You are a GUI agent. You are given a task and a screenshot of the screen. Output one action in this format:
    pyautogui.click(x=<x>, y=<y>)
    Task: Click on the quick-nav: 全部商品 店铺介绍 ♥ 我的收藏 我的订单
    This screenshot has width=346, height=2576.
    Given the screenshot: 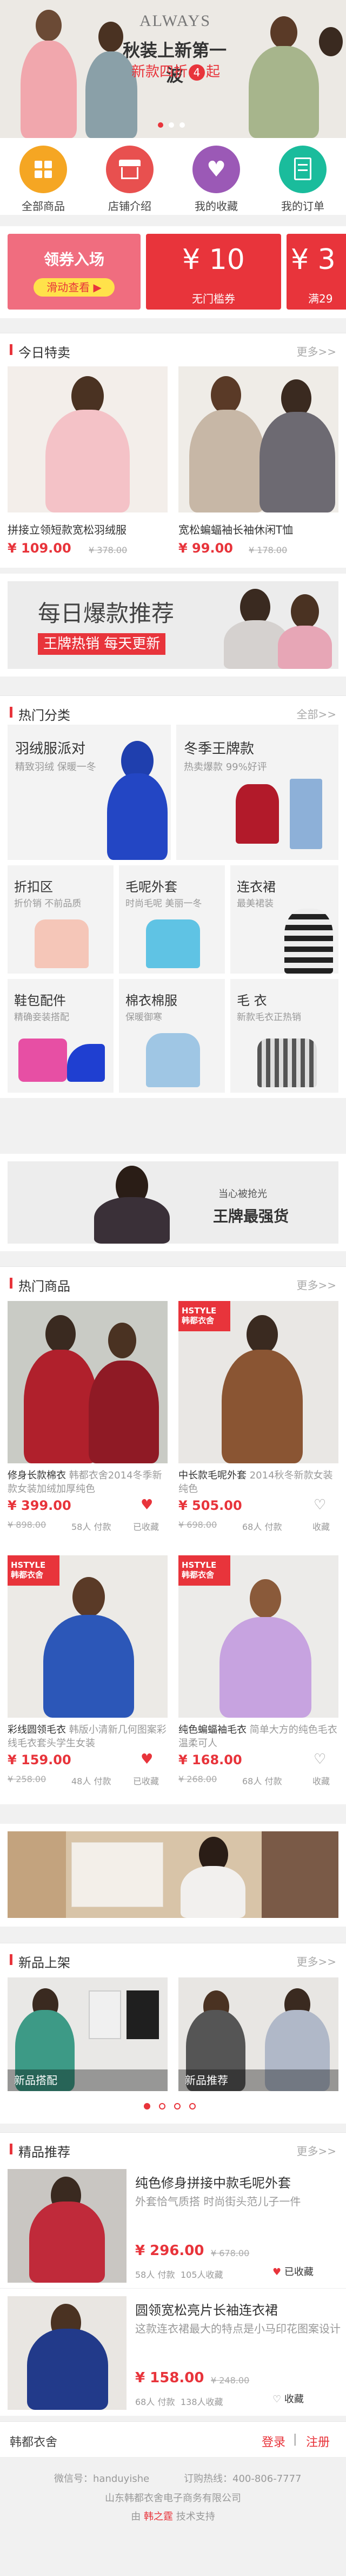 What is the action you would take?
    pyautogui.click(x=173, y=176)
    